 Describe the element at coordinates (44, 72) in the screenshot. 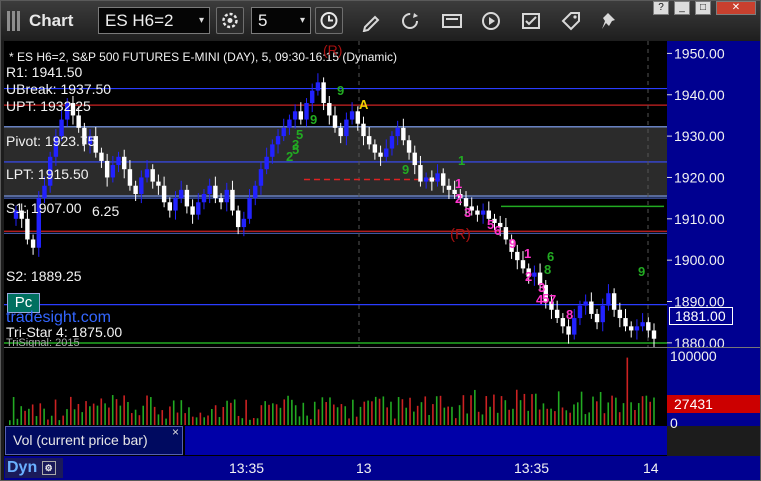

I see `r1-label: R1: 1941.50` at that location.